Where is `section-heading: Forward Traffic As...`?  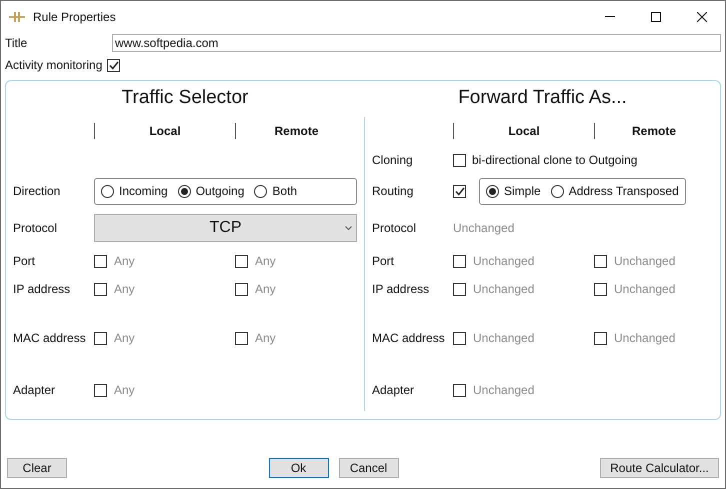
section-heading: Forward Traffic As... is located at coordinates (542, 98).